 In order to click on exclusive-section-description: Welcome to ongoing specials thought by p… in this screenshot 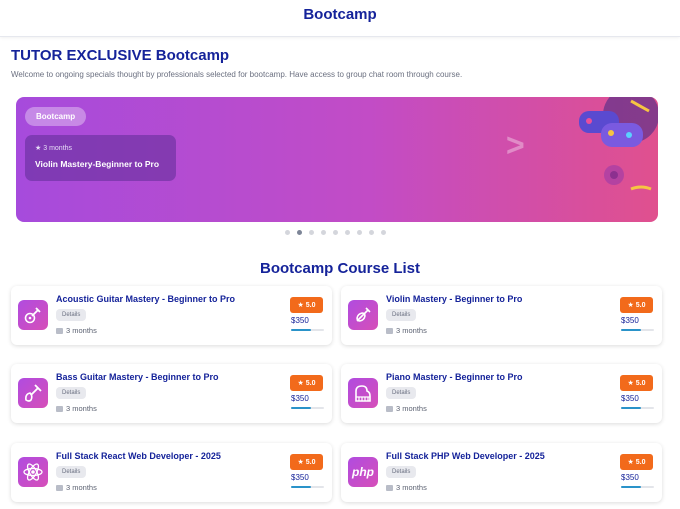, I will do `click(237, 74)`.